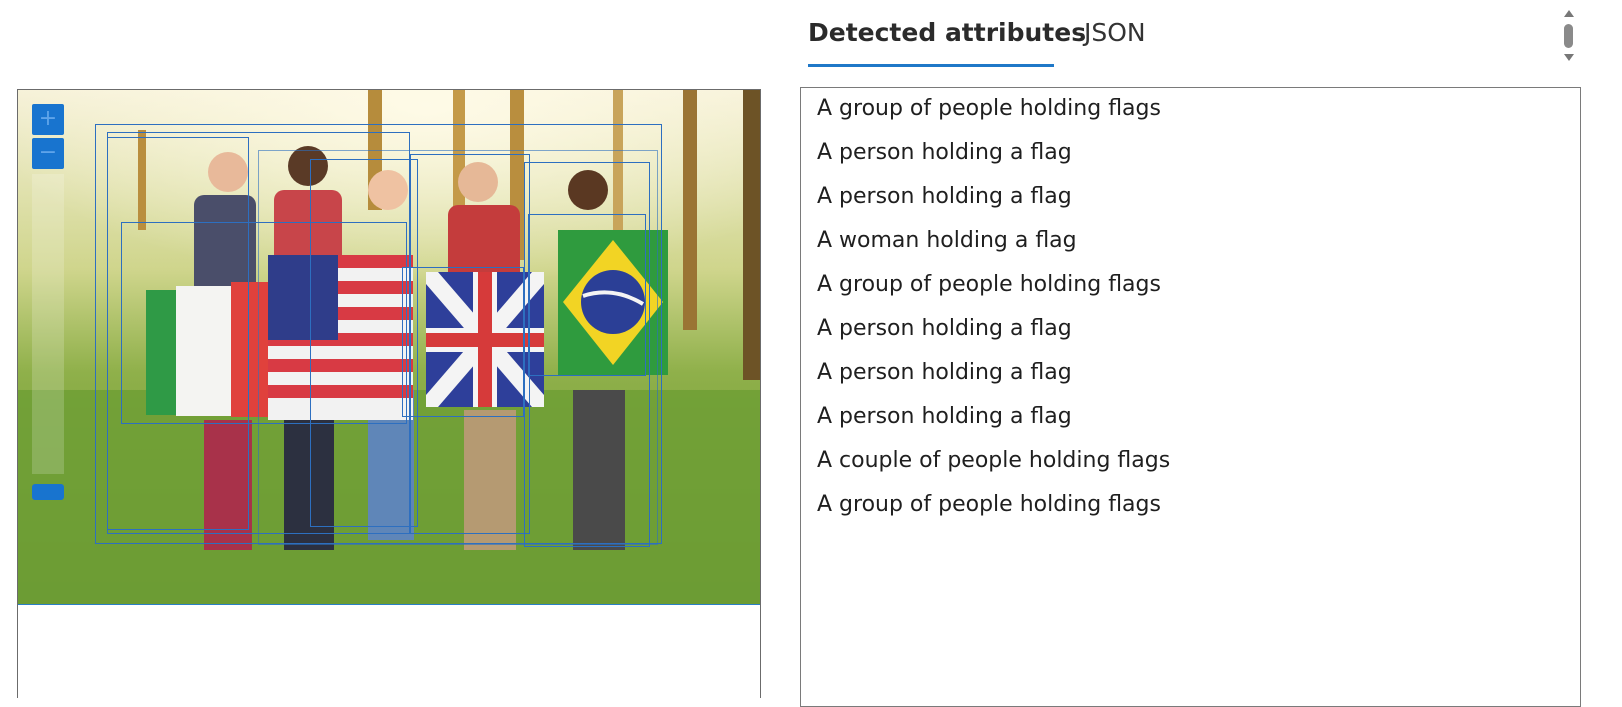 The height and width of the screenshot is (707, 1622). I want to click on zoom-in-icon: +, so click(48, 118).